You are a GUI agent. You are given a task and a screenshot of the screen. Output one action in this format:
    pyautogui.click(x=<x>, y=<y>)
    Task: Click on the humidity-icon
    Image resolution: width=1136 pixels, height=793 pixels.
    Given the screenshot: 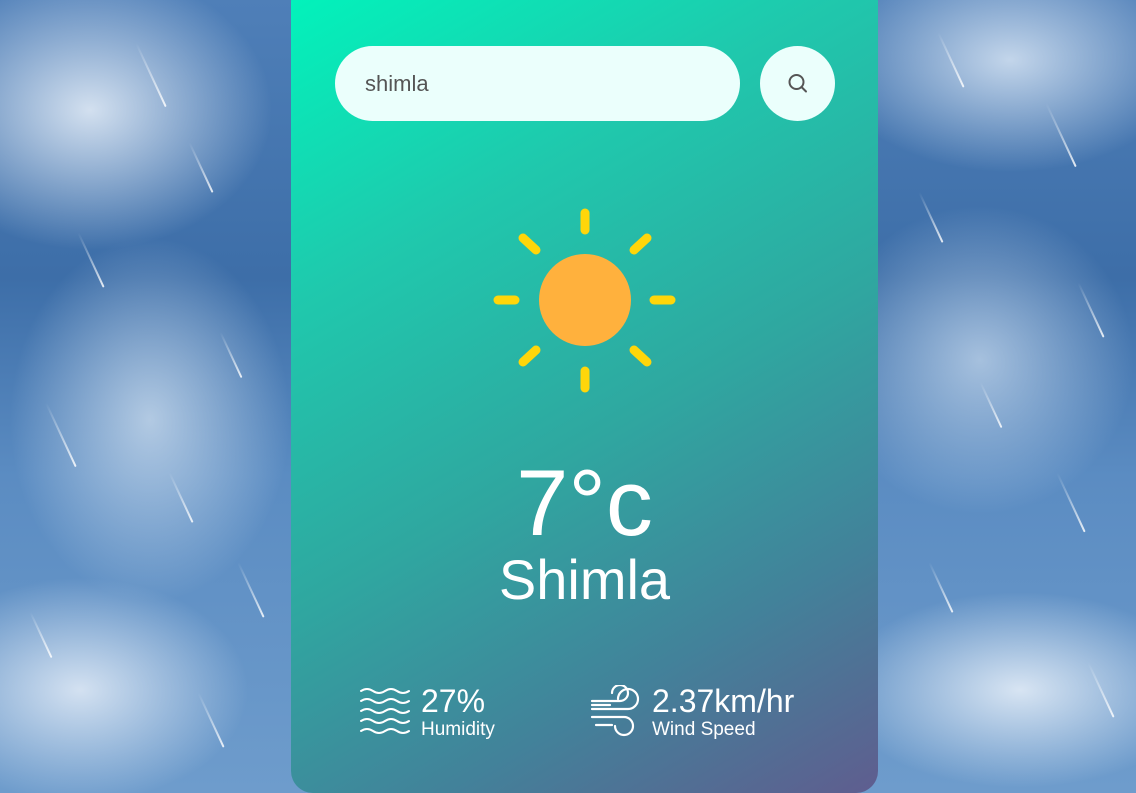 What is the action you would take?
    pyautogui.click(x=385, y=711)
    